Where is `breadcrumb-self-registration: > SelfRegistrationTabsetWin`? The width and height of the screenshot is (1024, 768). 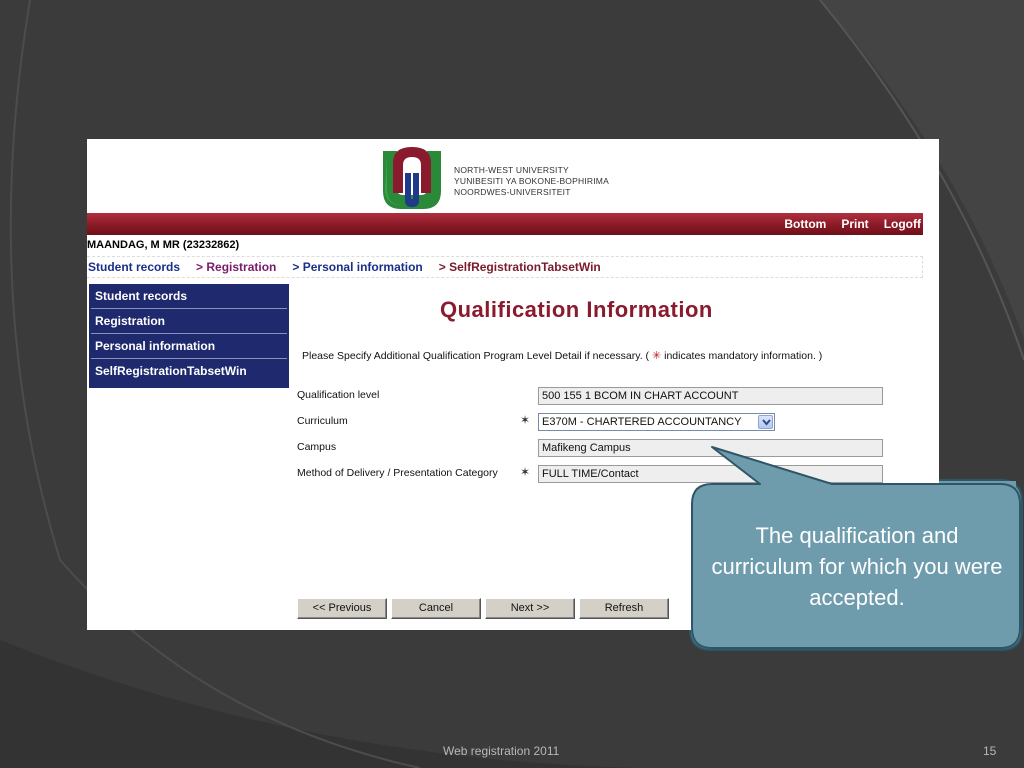
breadcrumb-self-registration: > SelfRegistrationTabsetWin is located at coordinates (520, 267).